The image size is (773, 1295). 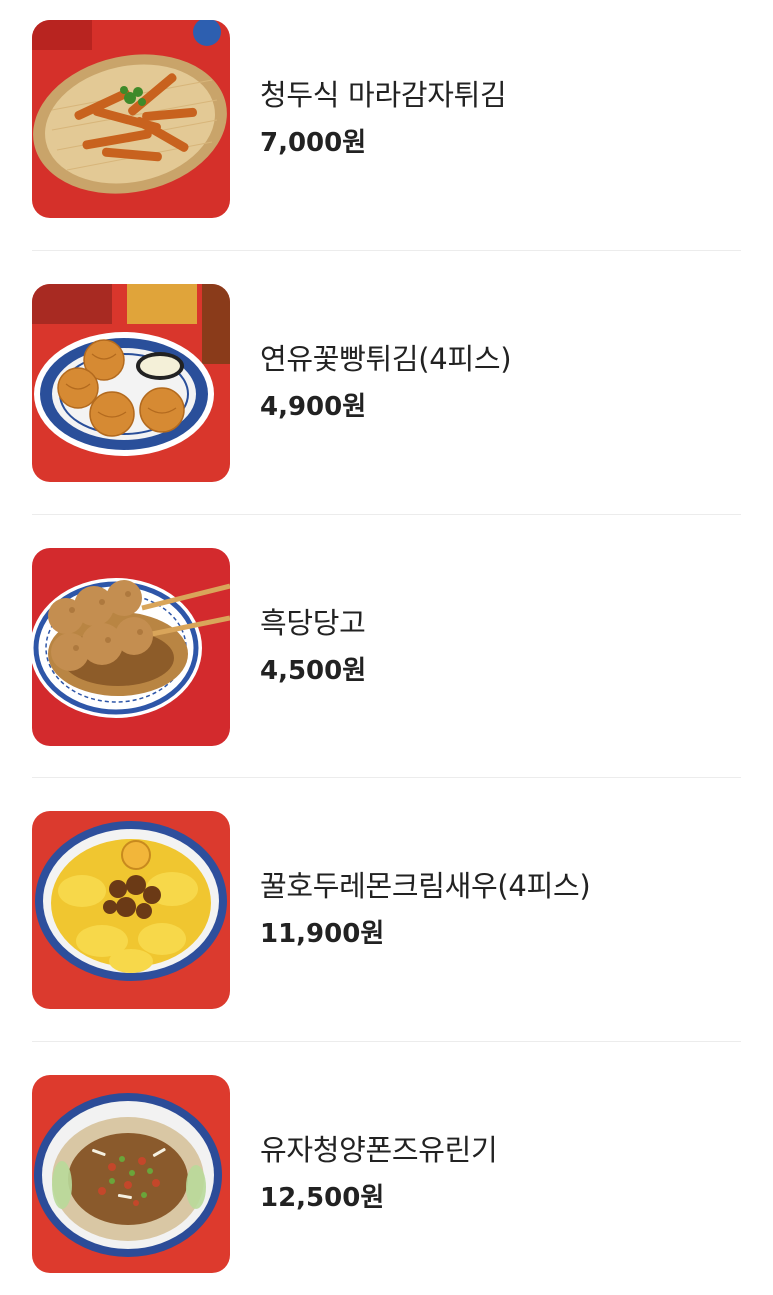 I want to click on menu-item-info: 청두식 마라감자튀김 7,000원, so click(x=383, y=119).